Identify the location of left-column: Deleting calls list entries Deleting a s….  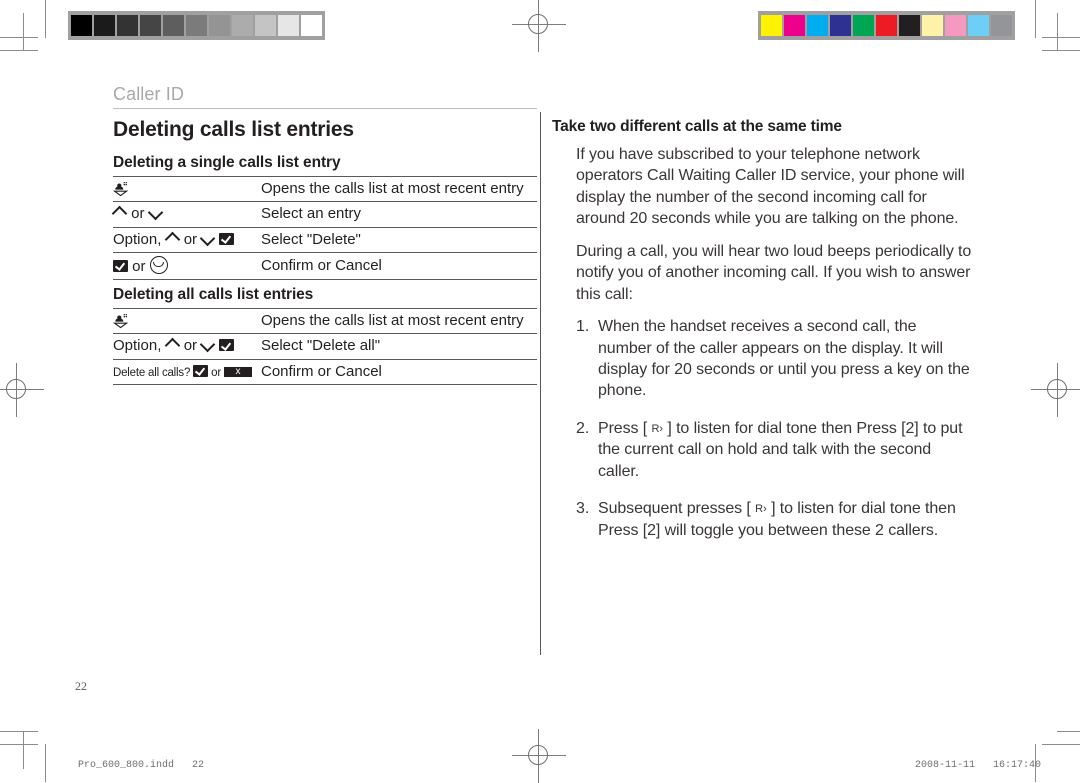
(324, 252).